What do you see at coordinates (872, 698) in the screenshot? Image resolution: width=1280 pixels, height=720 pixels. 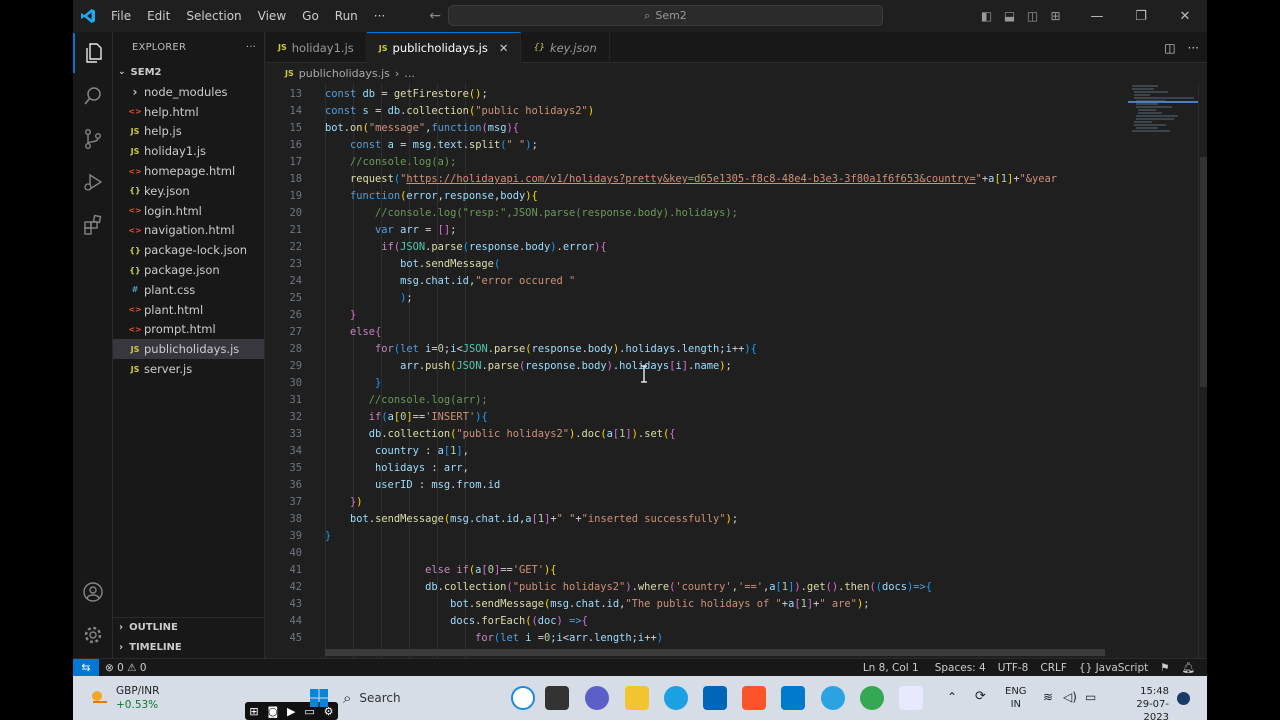 I see `chrome-icon` at bounding box center [872, 698].